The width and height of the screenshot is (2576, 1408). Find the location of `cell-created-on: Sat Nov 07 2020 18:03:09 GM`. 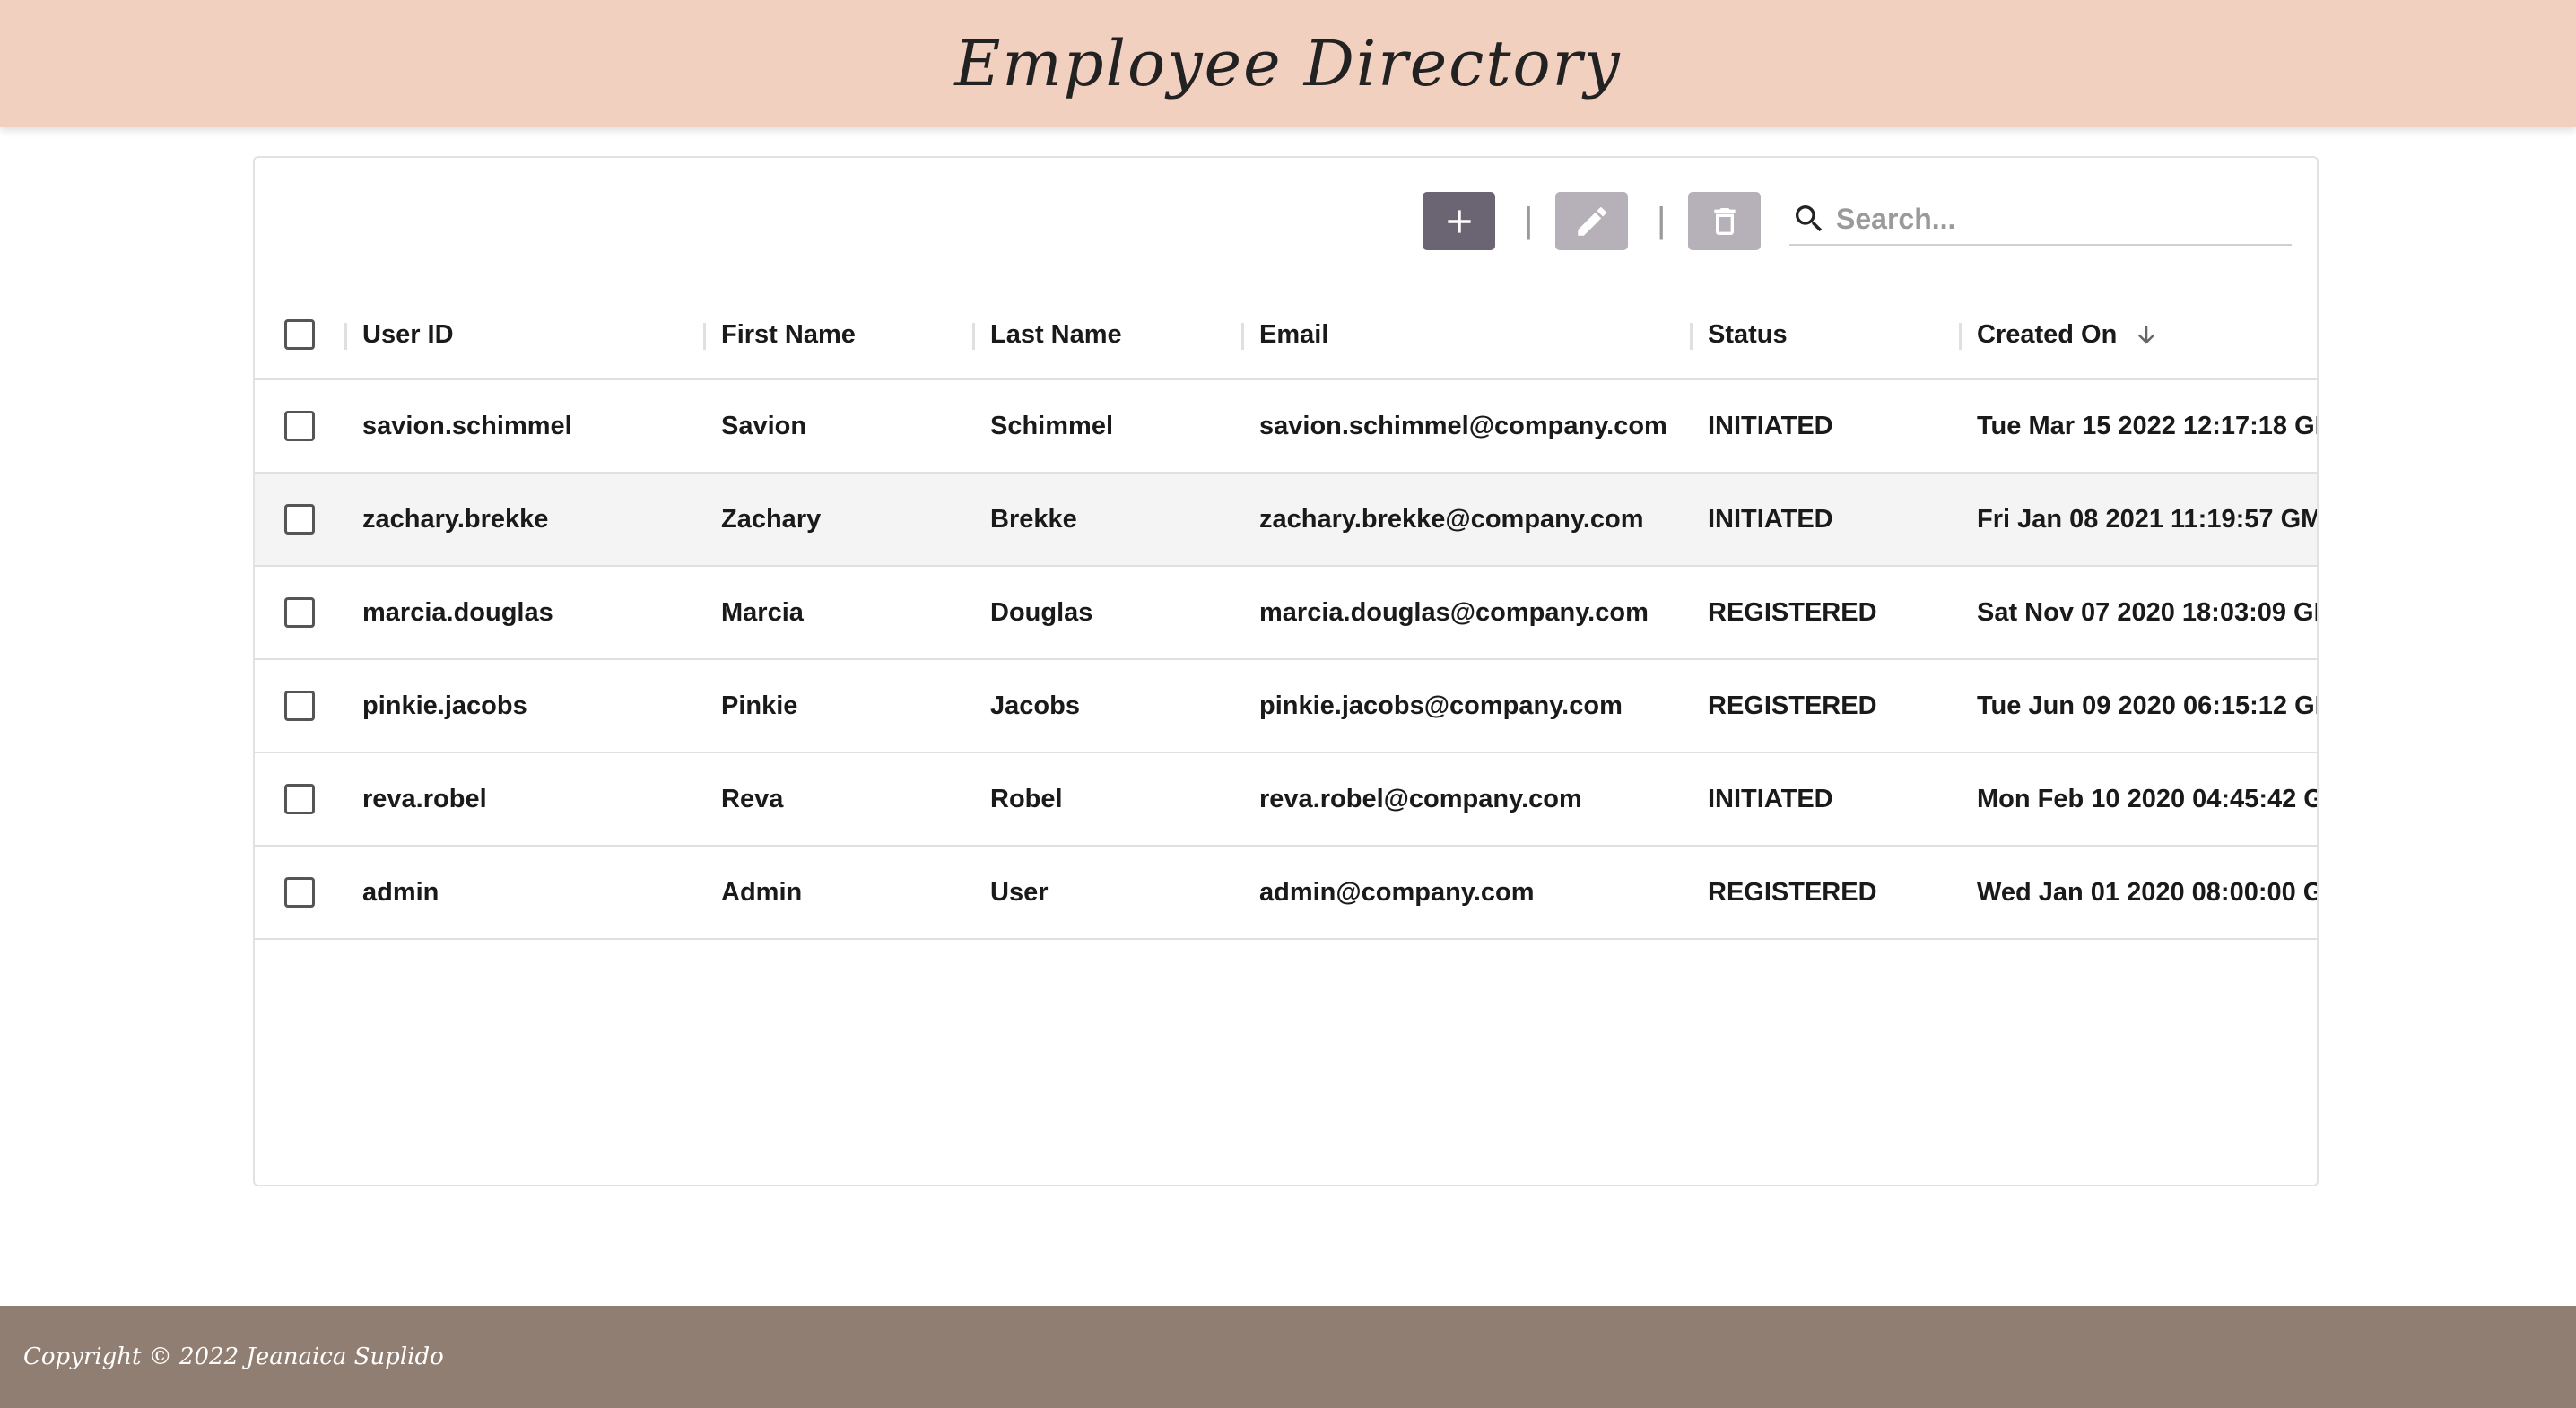

cell-created-on: Sat Nov 07 2020 18:03:09 GM is located at coordinates (2148, 612).